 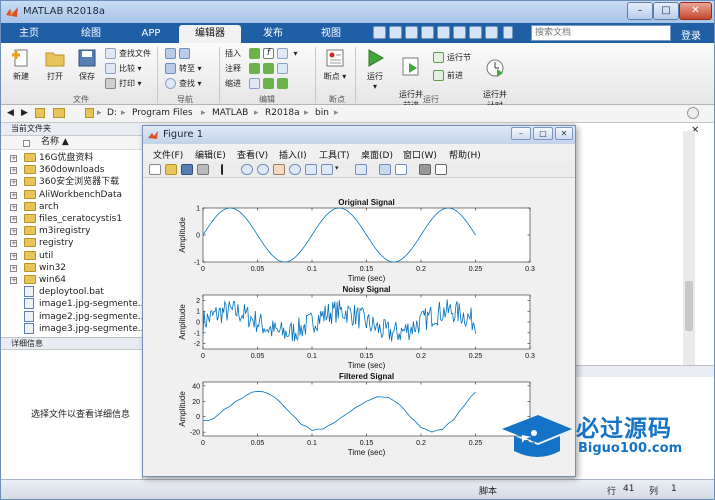 What do you see at coordinates (128, 53) in the screenshot?
I see `find-files-button: 查找文件` at bounding box center [128, 53].